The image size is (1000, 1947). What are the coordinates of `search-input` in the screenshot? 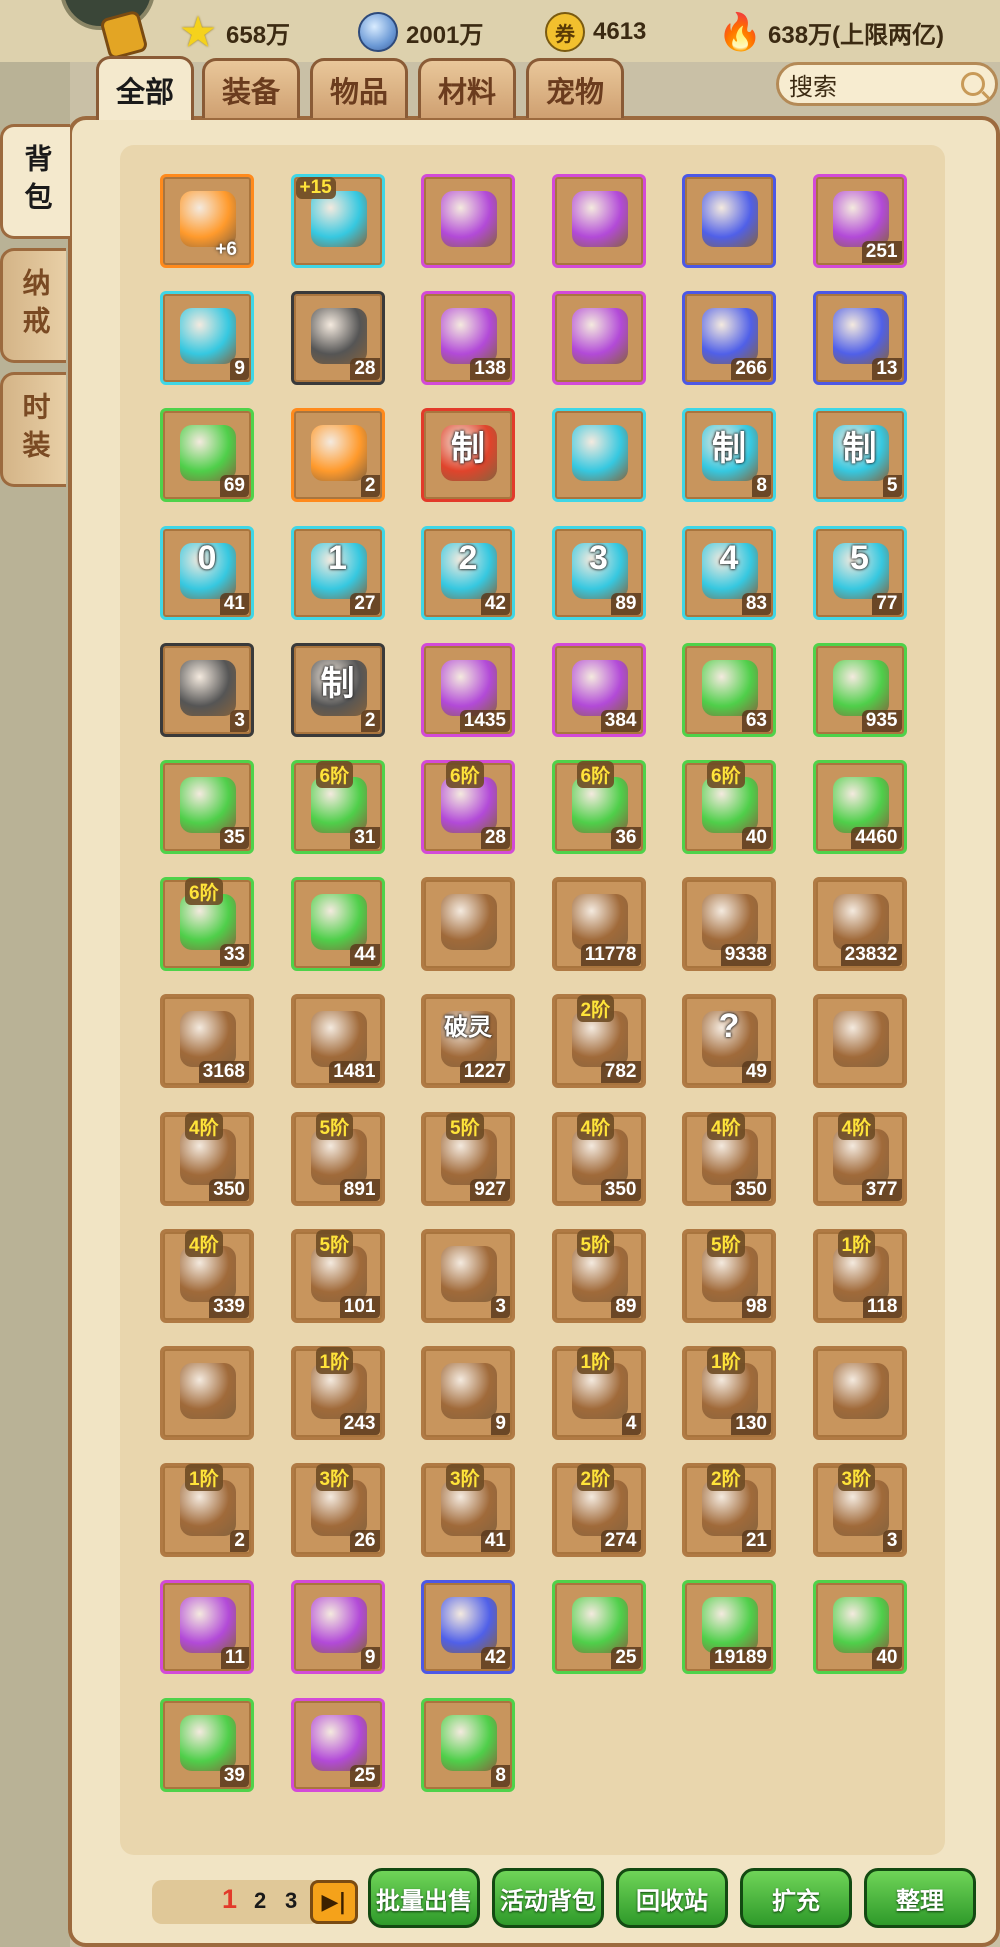 It's located at (869, 84).